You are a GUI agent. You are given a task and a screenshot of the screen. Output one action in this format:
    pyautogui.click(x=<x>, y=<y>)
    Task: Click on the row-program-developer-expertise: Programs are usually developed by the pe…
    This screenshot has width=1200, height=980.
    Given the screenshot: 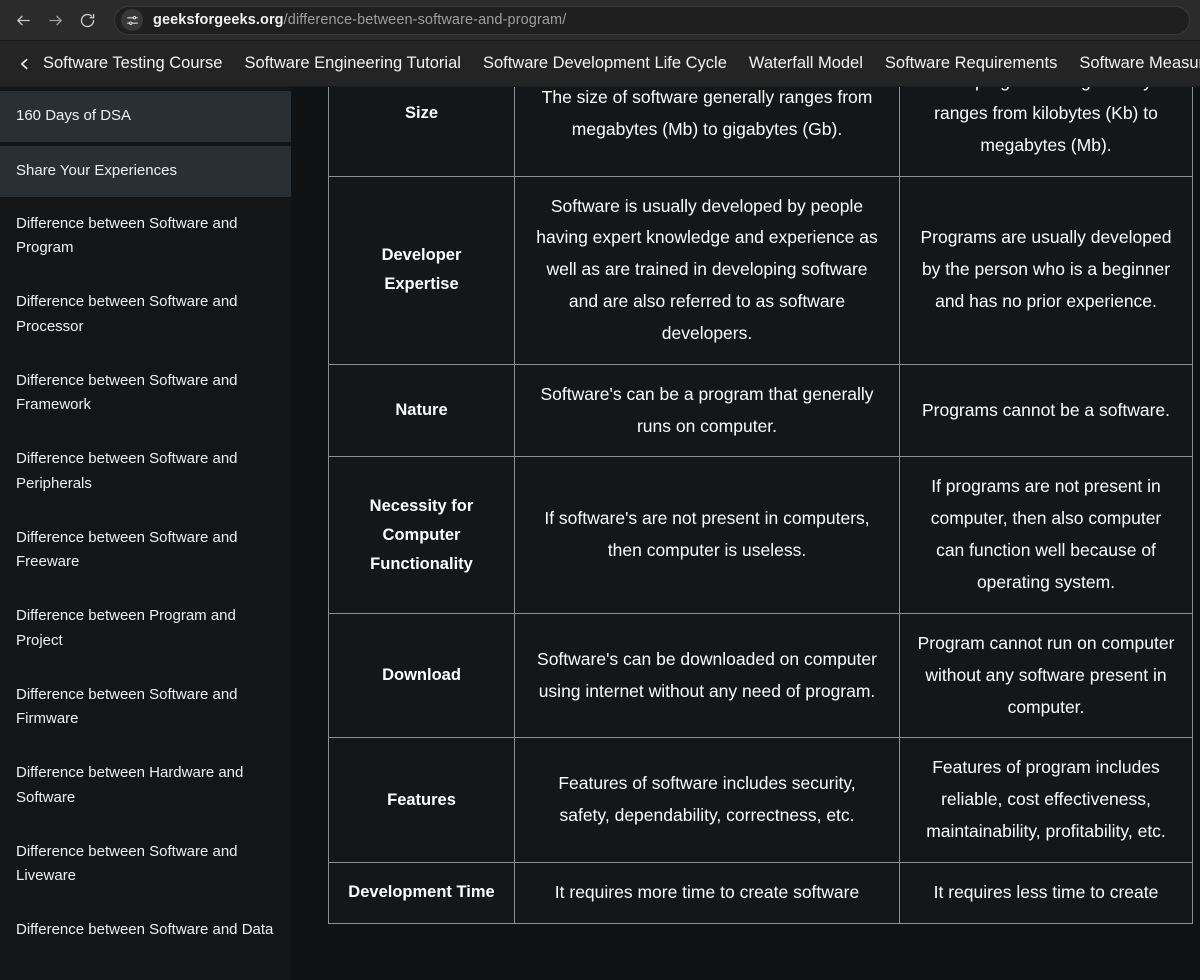 What is the action you would take?
    pyautogui.click(x=1046, y=270)
    